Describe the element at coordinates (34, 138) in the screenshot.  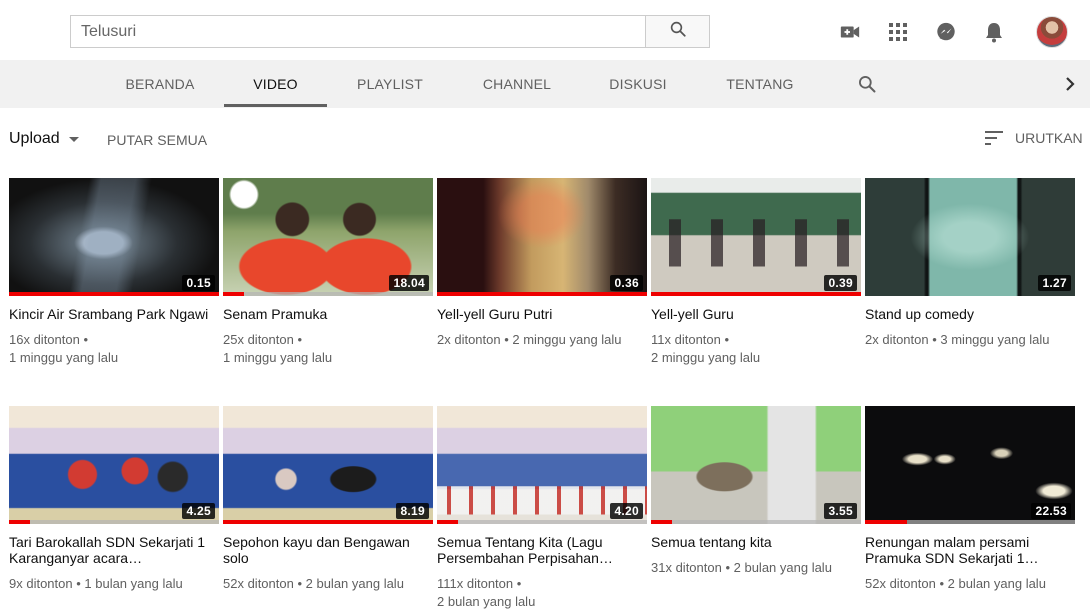
I see `upload-dropdown-label: Upload` at that location.